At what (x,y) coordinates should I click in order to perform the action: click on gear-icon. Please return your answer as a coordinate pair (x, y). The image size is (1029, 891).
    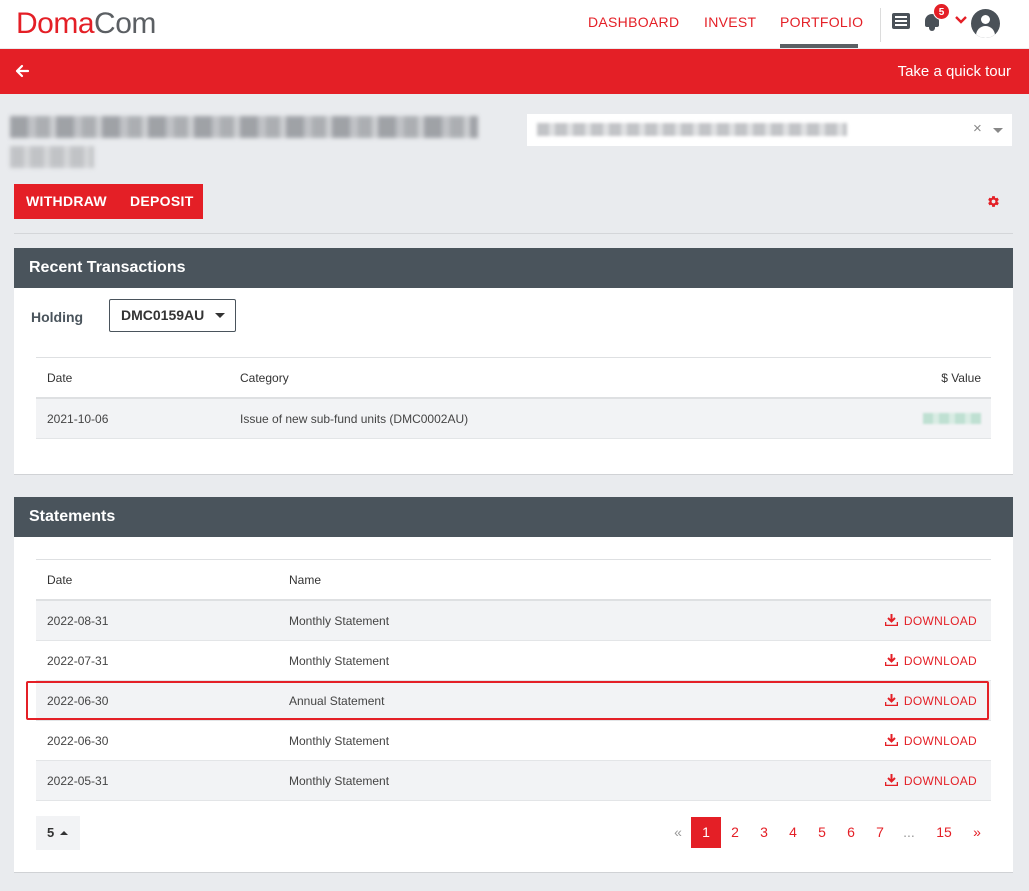
    Looking at the image, I should click on (993, 201).